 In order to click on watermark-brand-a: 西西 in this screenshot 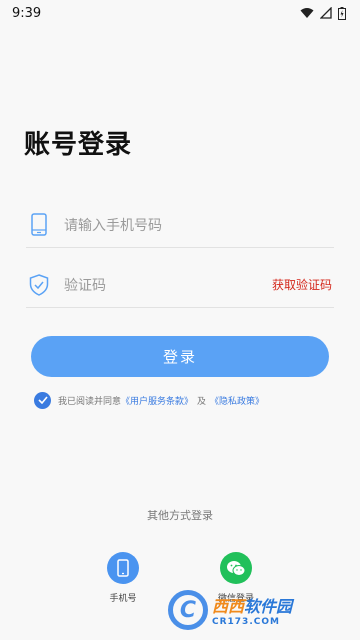, I will do `click(228, 606)`.